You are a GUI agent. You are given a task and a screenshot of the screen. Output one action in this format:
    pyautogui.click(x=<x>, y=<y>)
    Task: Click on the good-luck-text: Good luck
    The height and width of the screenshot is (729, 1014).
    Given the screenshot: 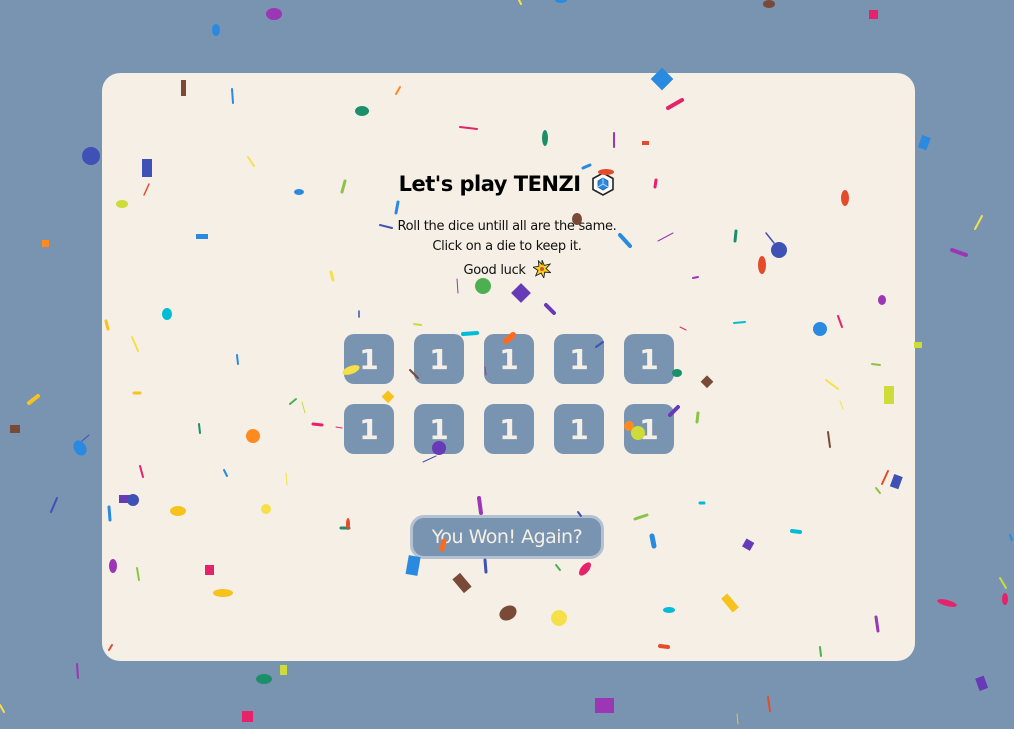 What is the action you would take?
    pyautogui.click(x=494, y=270)
    